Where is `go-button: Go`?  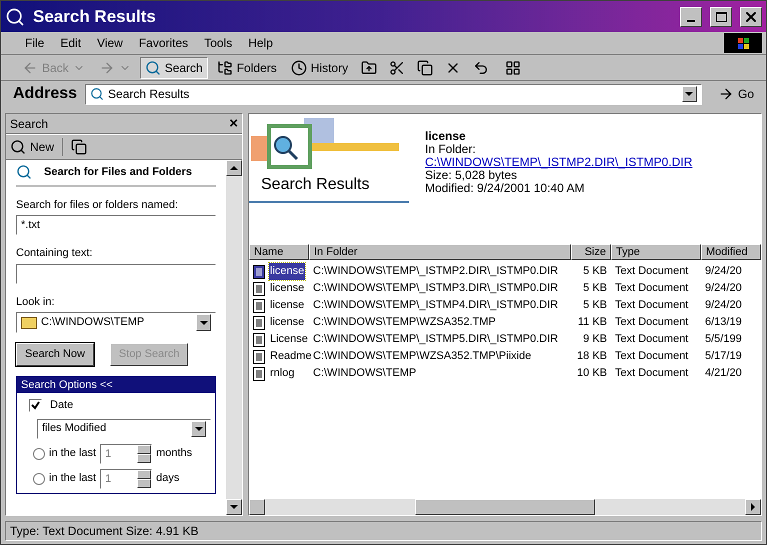 go-button: Go is located at coordinates (736, 94).